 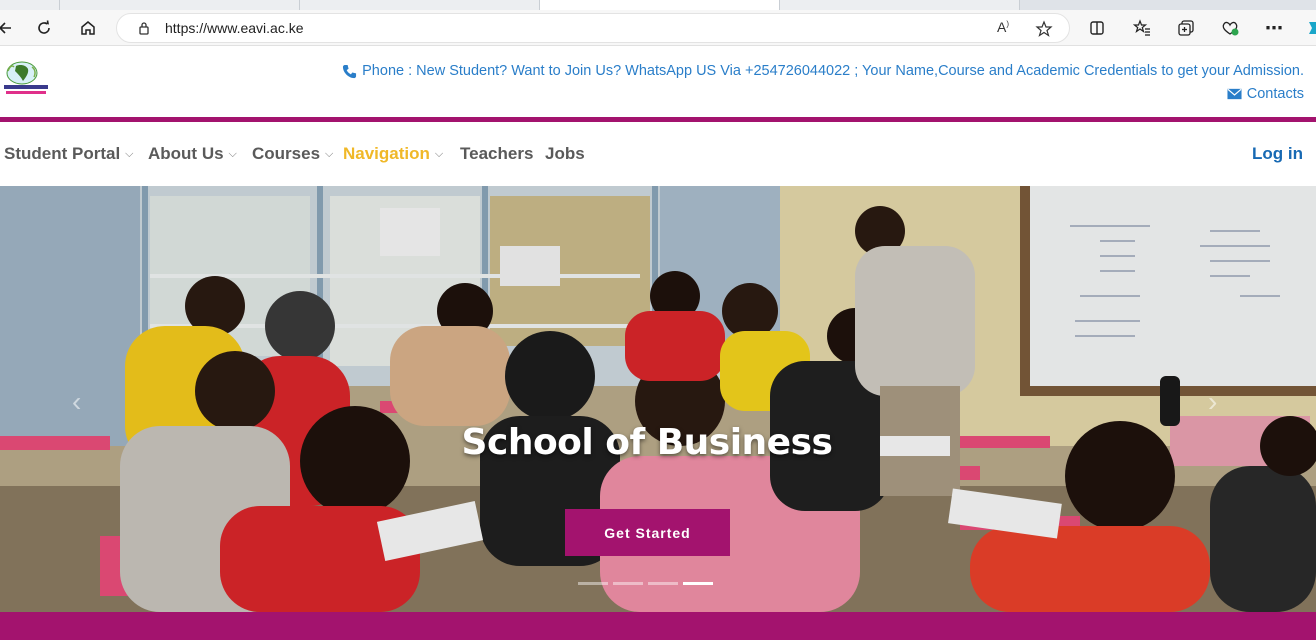 I want to click on browser-toolbar: https://www.eavi.ac.ke A) ⋯, so click(x=658, y=28).